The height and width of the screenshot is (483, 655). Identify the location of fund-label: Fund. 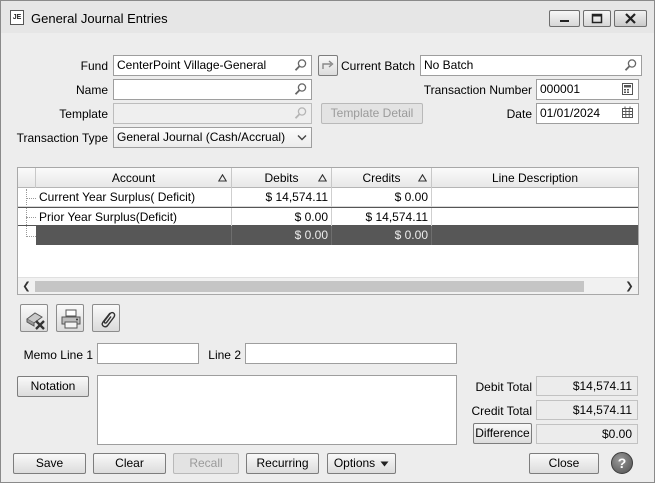
(94, 66).